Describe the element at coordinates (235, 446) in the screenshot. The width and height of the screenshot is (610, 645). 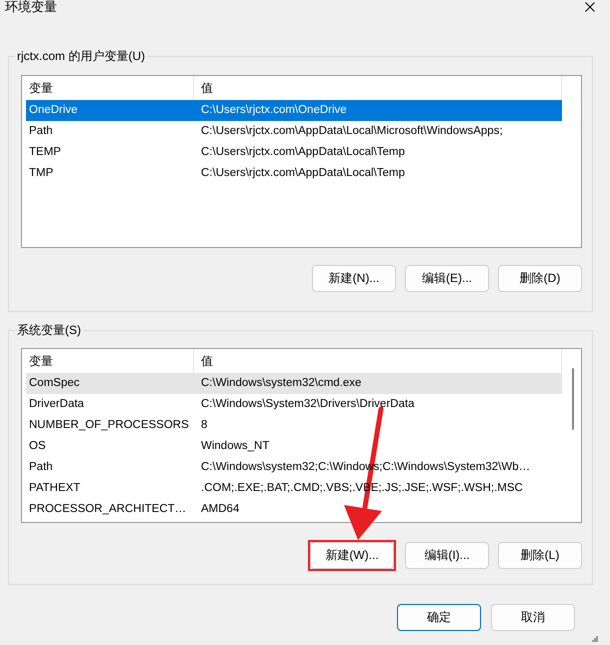
I see `variable-value: Windows_NT` at that location.